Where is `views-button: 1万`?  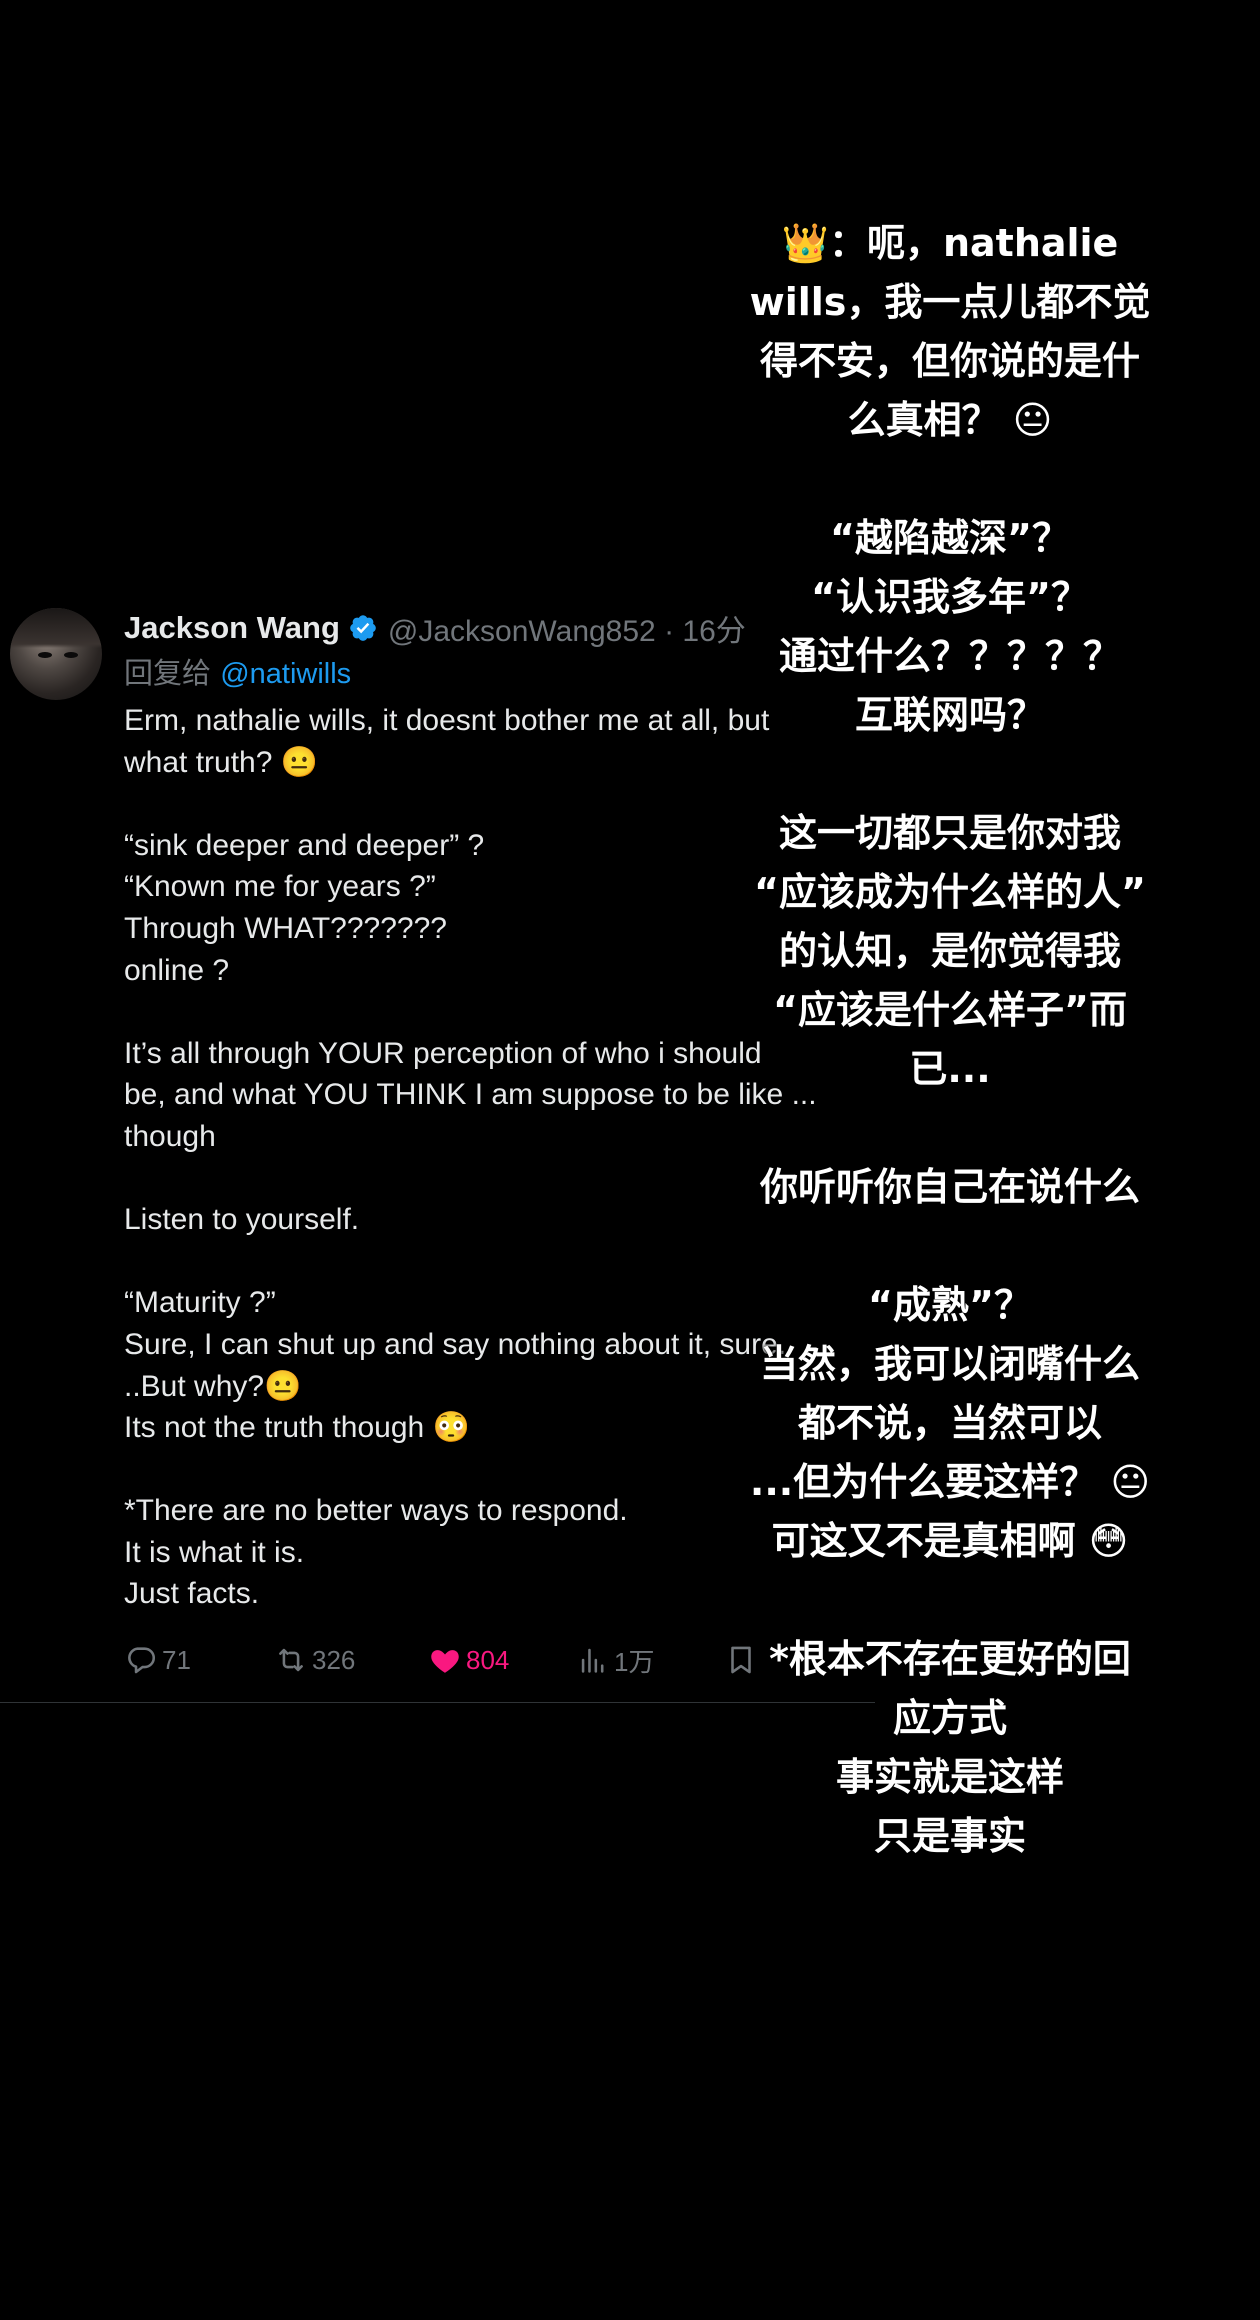 views-button: 1万 is located at coordinates (615, 1660).